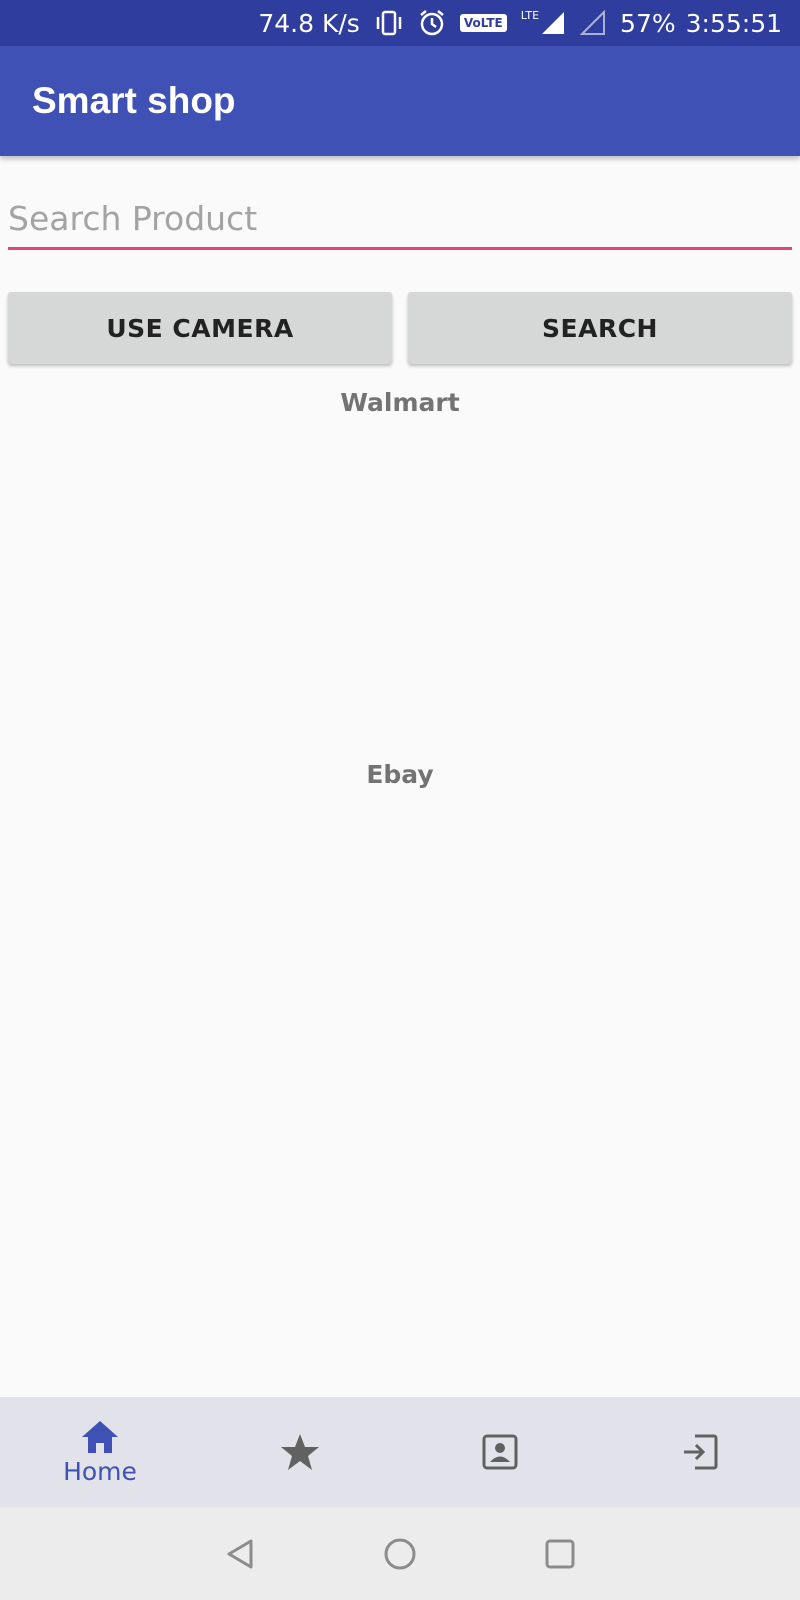 The image size is (800, 1600). I want to click on search-field, so click(400, 221).